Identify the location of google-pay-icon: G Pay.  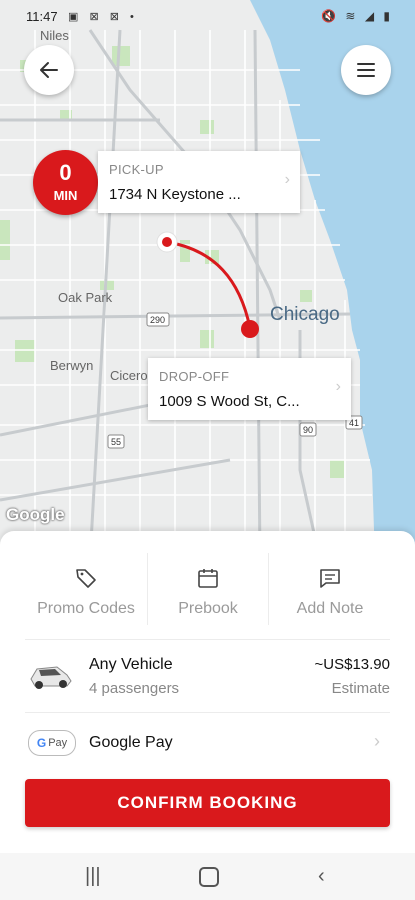
(52, 743).